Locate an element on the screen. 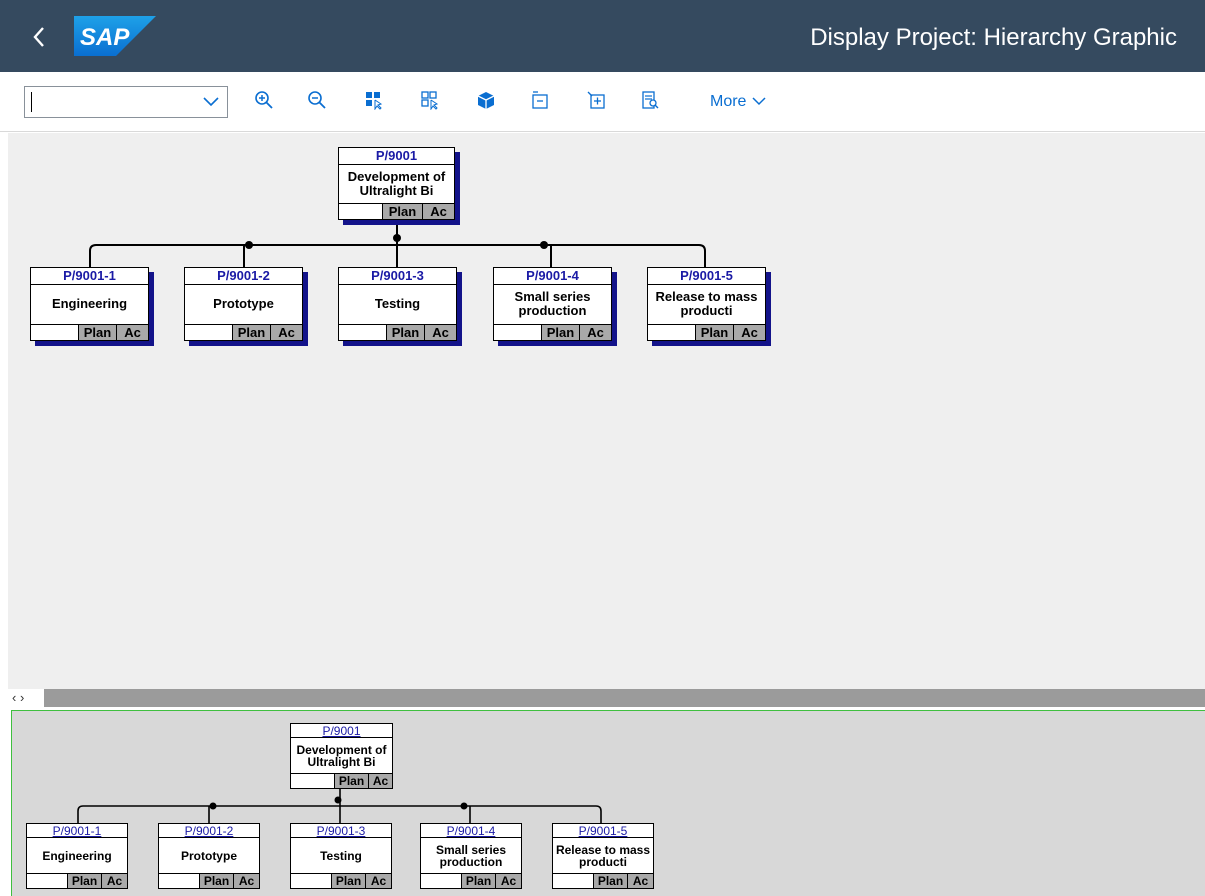  detail-button is located at coordinates (653, 103).